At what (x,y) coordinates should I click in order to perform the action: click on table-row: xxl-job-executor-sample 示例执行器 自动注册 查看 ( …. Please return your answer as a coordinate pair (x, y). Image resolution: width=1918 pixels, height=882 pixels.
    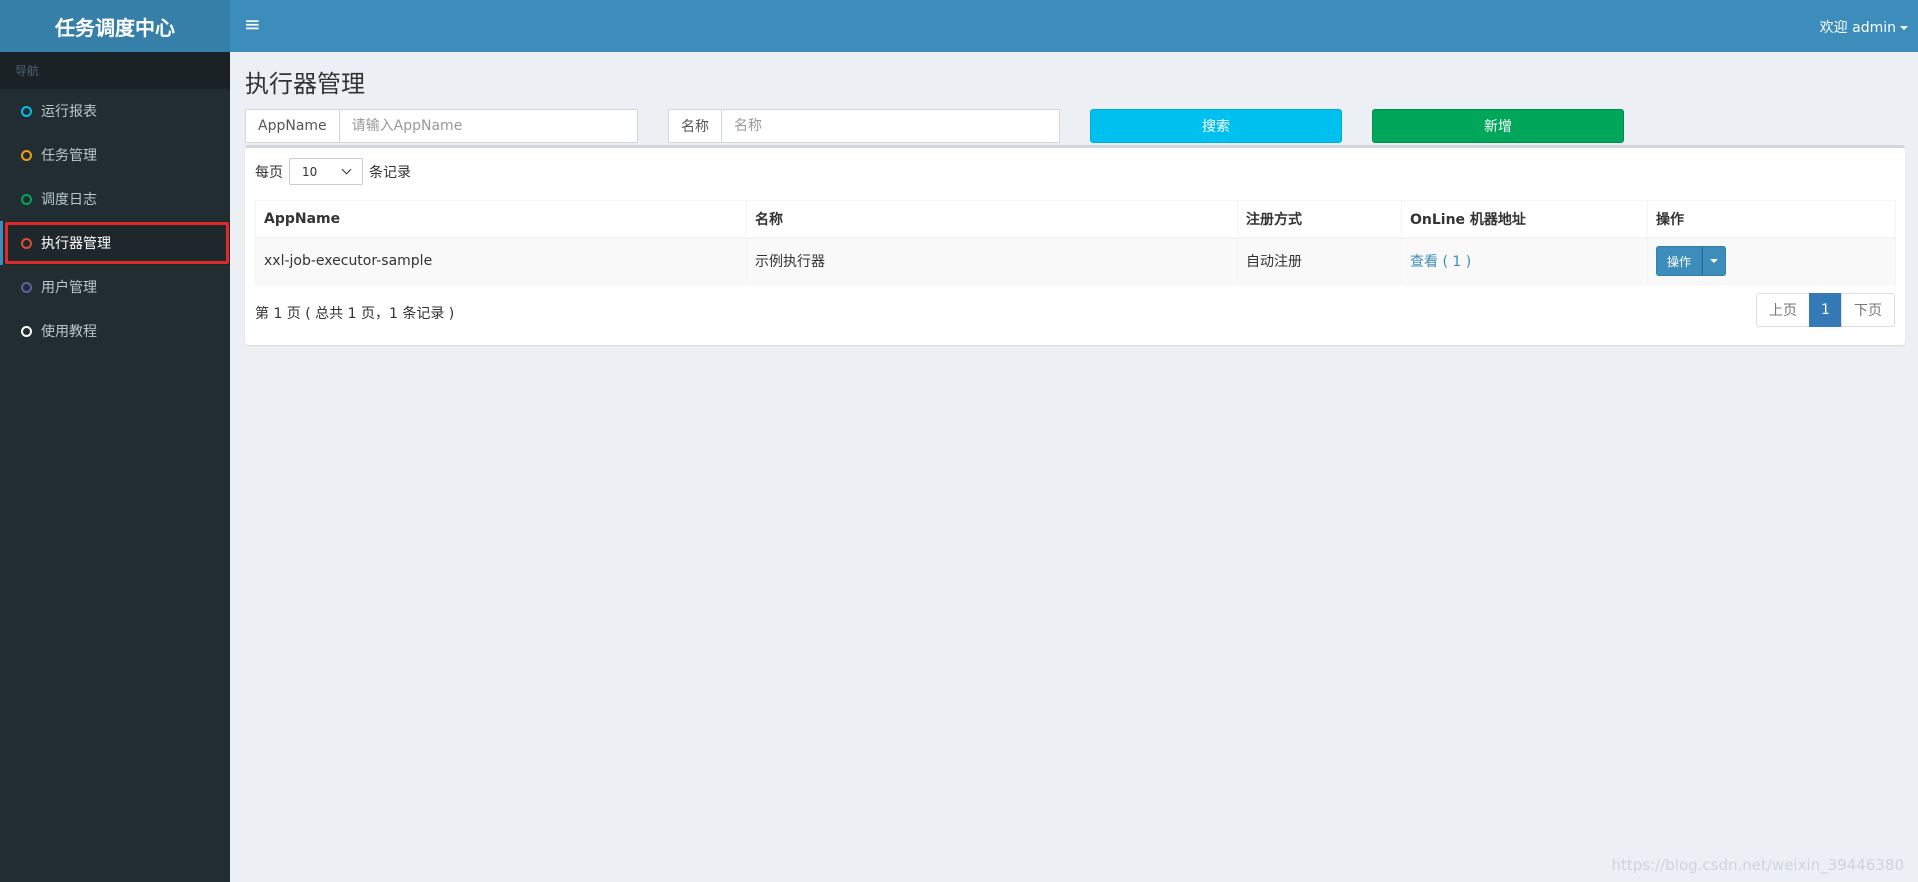
    Looking at the image, I should click on (1075, 261).